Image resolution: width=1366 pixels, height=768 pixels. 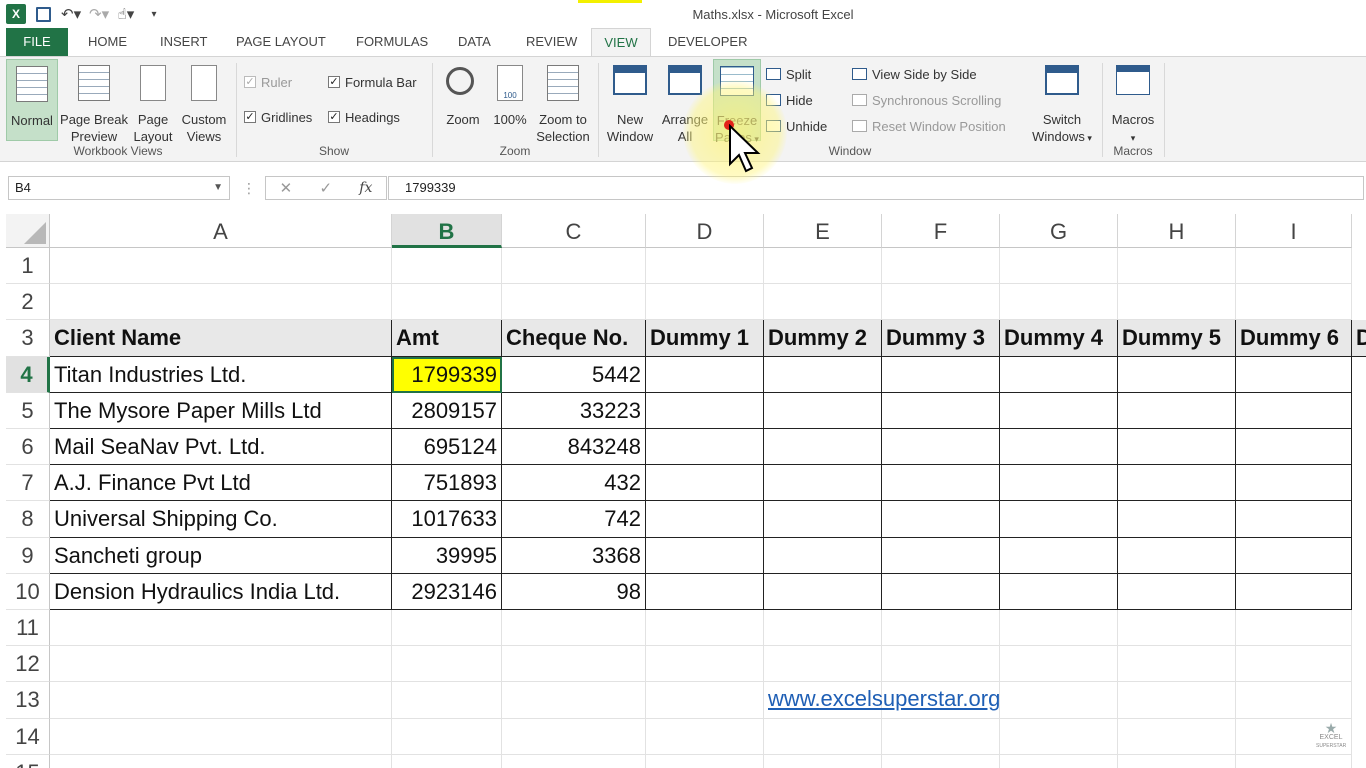 What do you see at coordinates (823, 483) in the screenshot?
I see `cell-e7` at bounding box center [823, 483].